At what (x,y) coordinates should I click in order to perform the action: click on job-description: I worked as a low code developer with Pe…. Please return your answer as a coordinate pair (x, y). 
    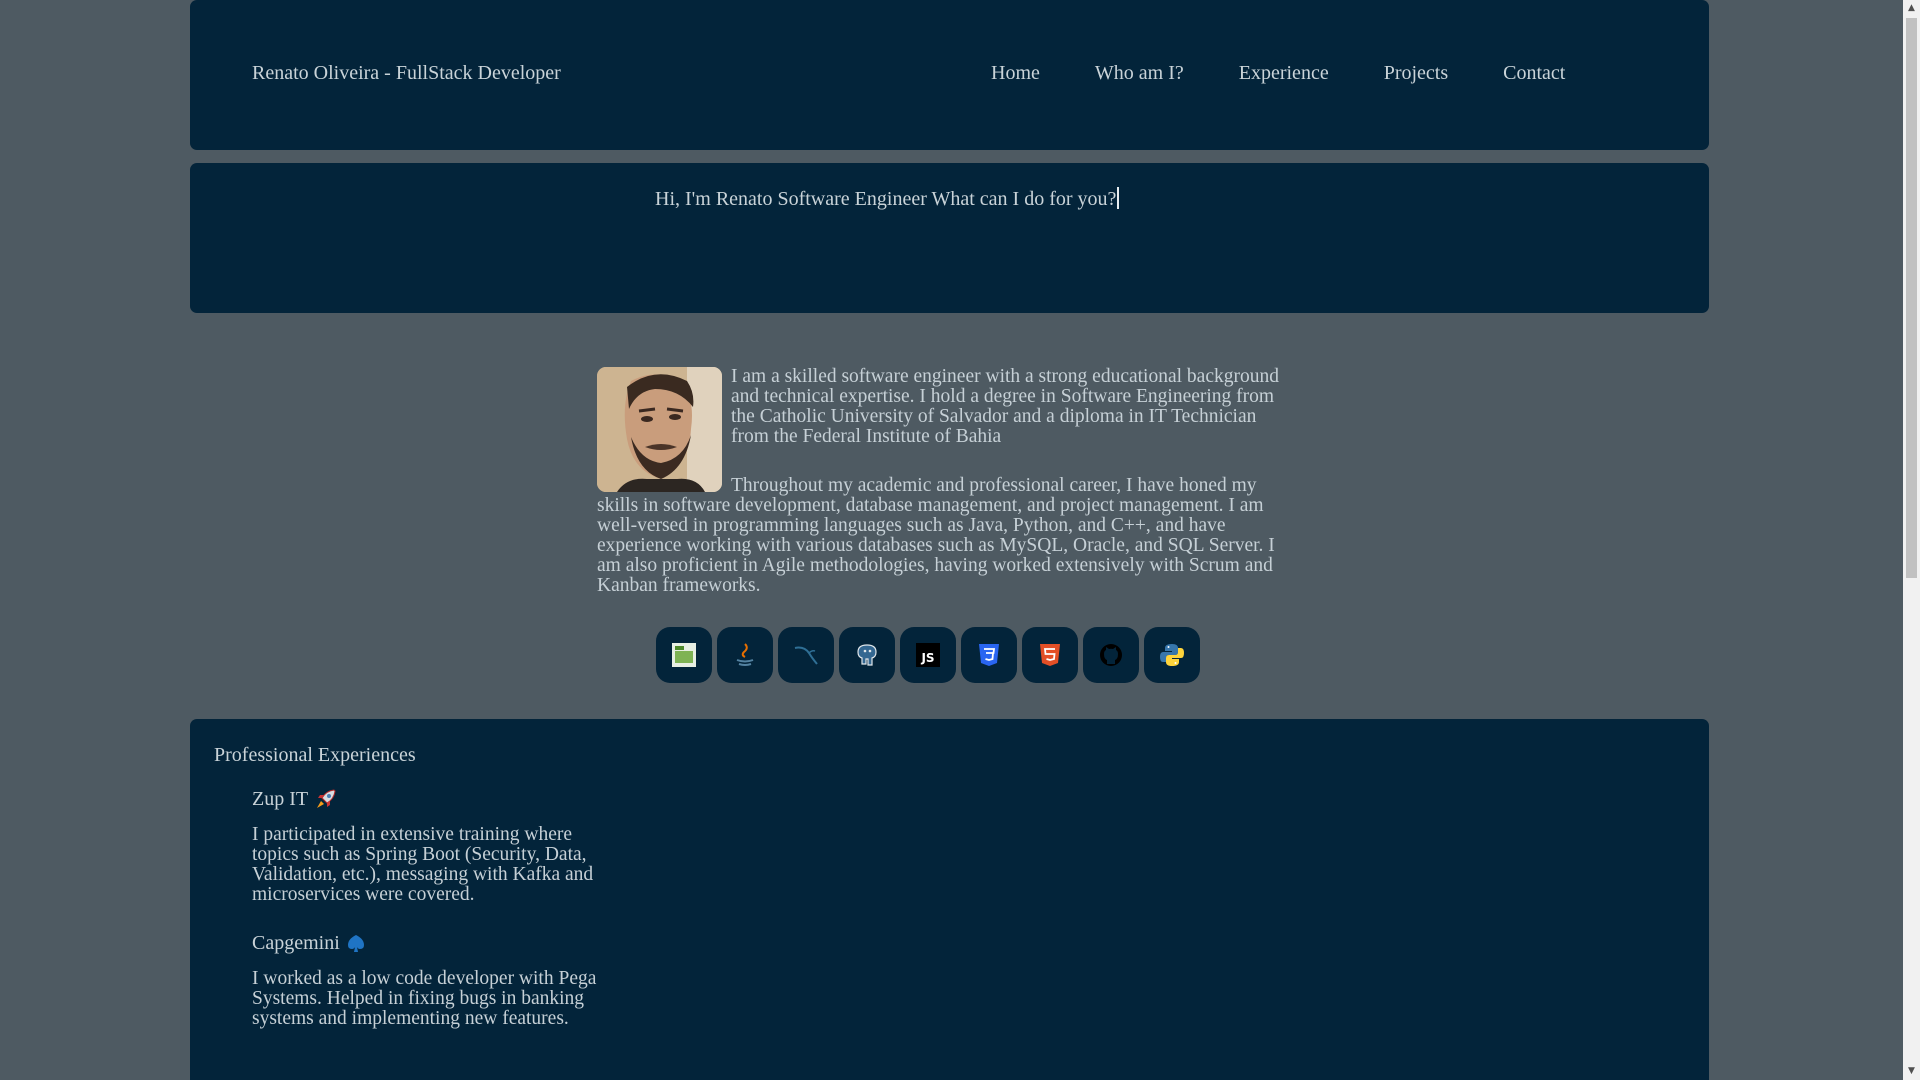
    Looking at the image, I should click on (424, 998).